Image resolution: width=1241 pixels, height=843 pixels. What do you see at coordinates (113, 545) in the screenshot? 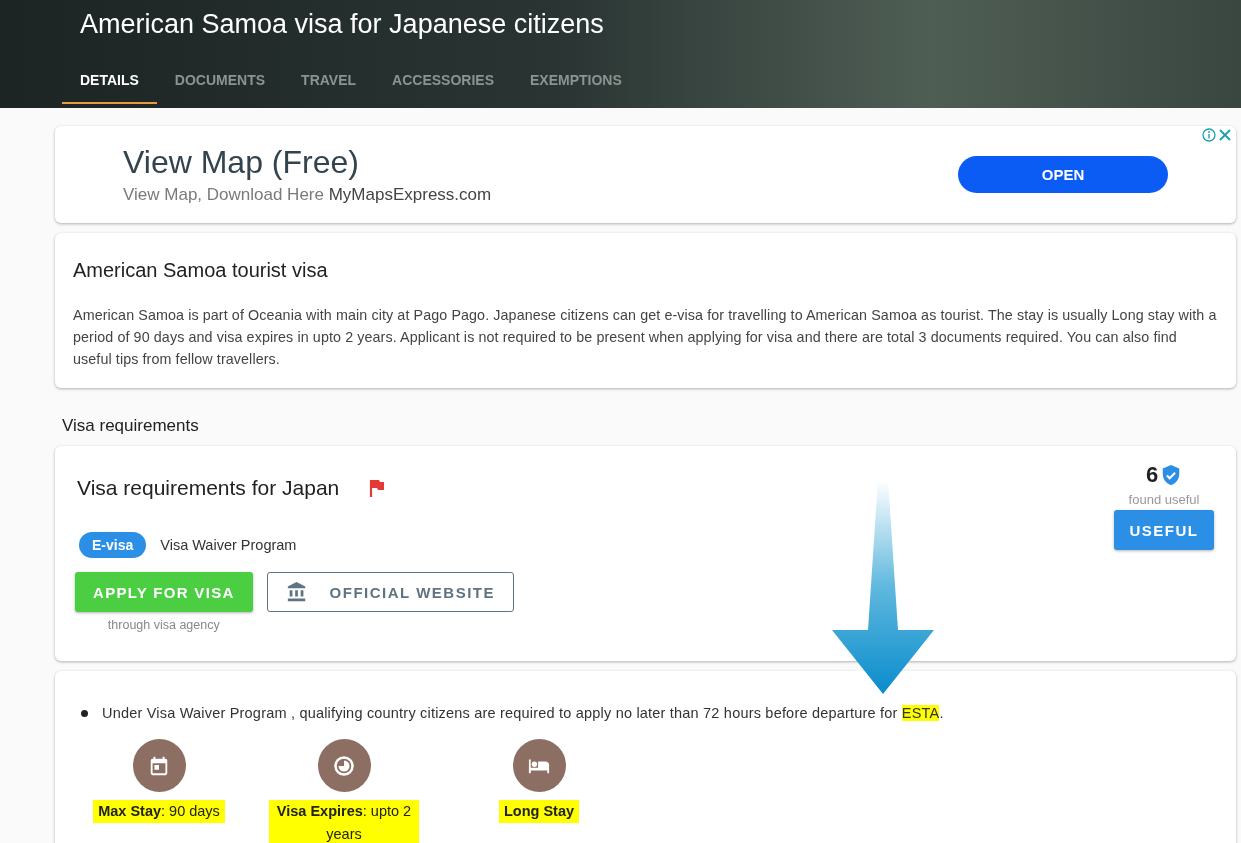
I see `visa-type-badge: E-visa` at bounding box center [113, 545].